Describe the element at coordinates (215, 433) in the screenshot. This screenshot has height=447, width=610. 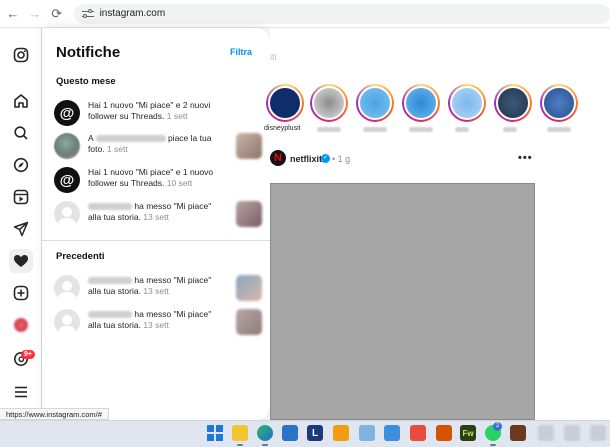
I see `windows-start-icon` at that location.